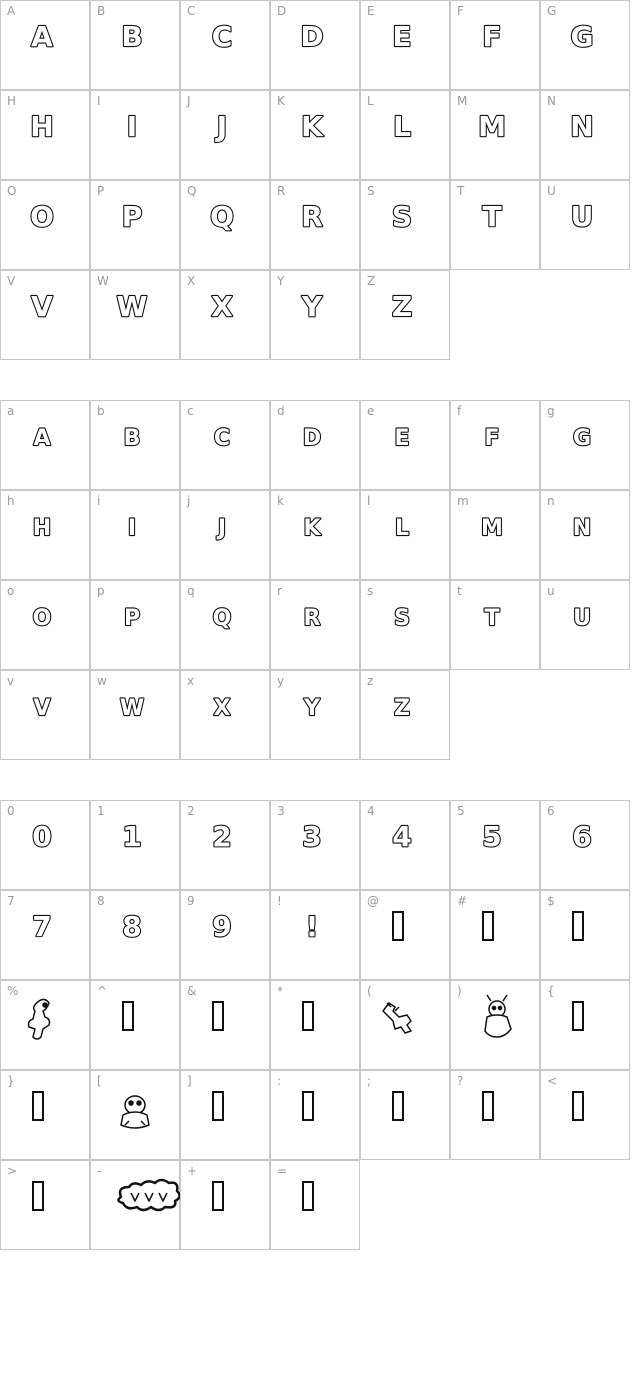  Describe the element at coordinates (41, 708) in the screenshot. I see `glyph-character: V` at that location.